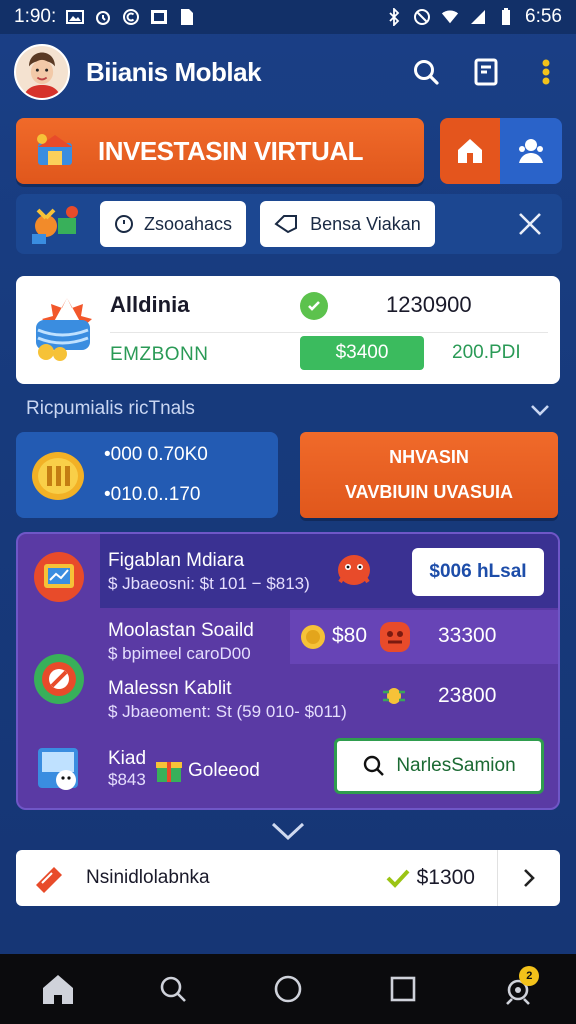 This screenshot has height=1024, width=576. Describe the element at coordinates (176, 560) in the screenshot. I see `item-1-title: Figablan Mdiara` at that location.